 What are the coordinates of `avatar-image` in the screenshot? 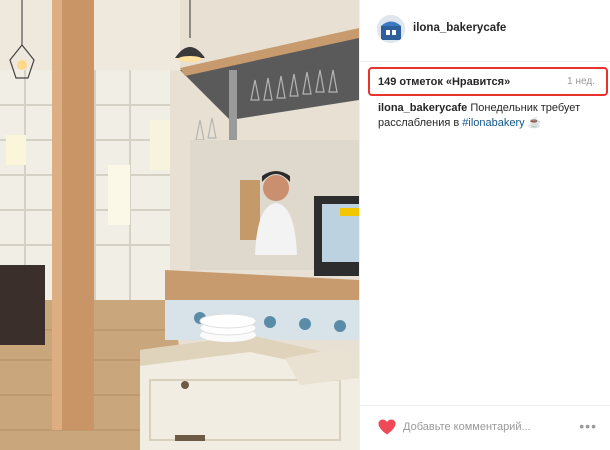 It's located at (391, 29).